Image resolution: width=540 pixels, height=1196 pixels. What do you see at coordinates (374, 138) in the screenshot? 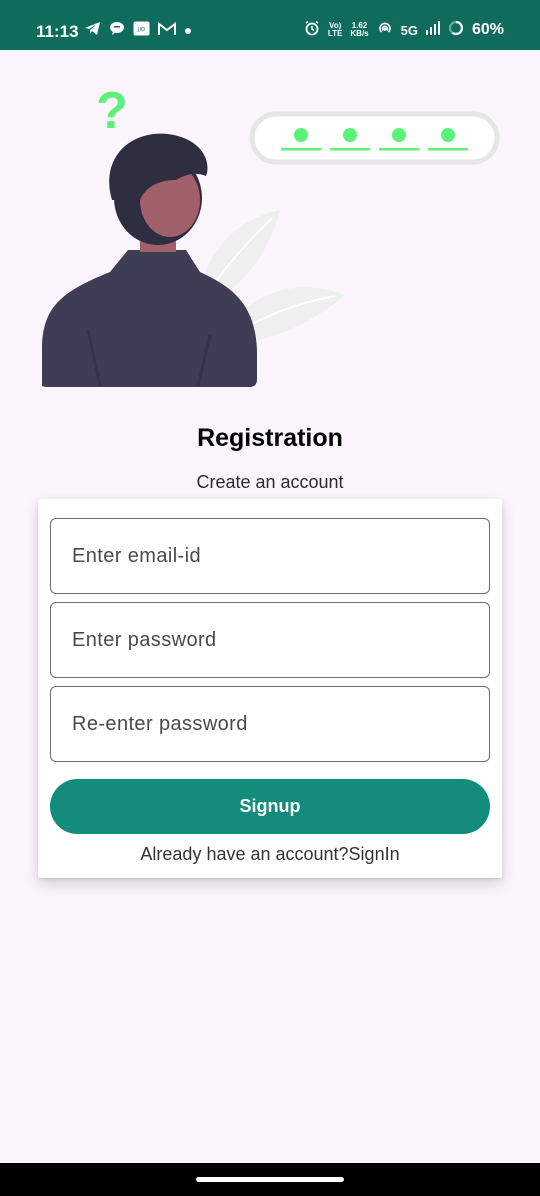
I see `password-bubble` at bounding box center [374, 138].